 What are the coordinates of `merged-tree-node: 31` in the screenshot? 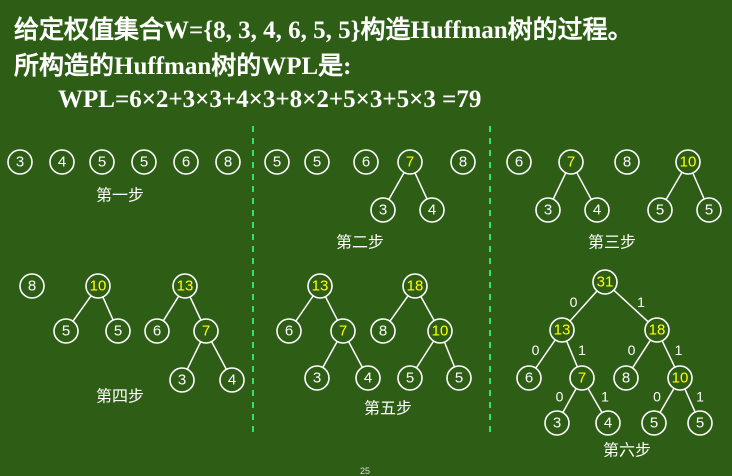 It's located at (605, 282).